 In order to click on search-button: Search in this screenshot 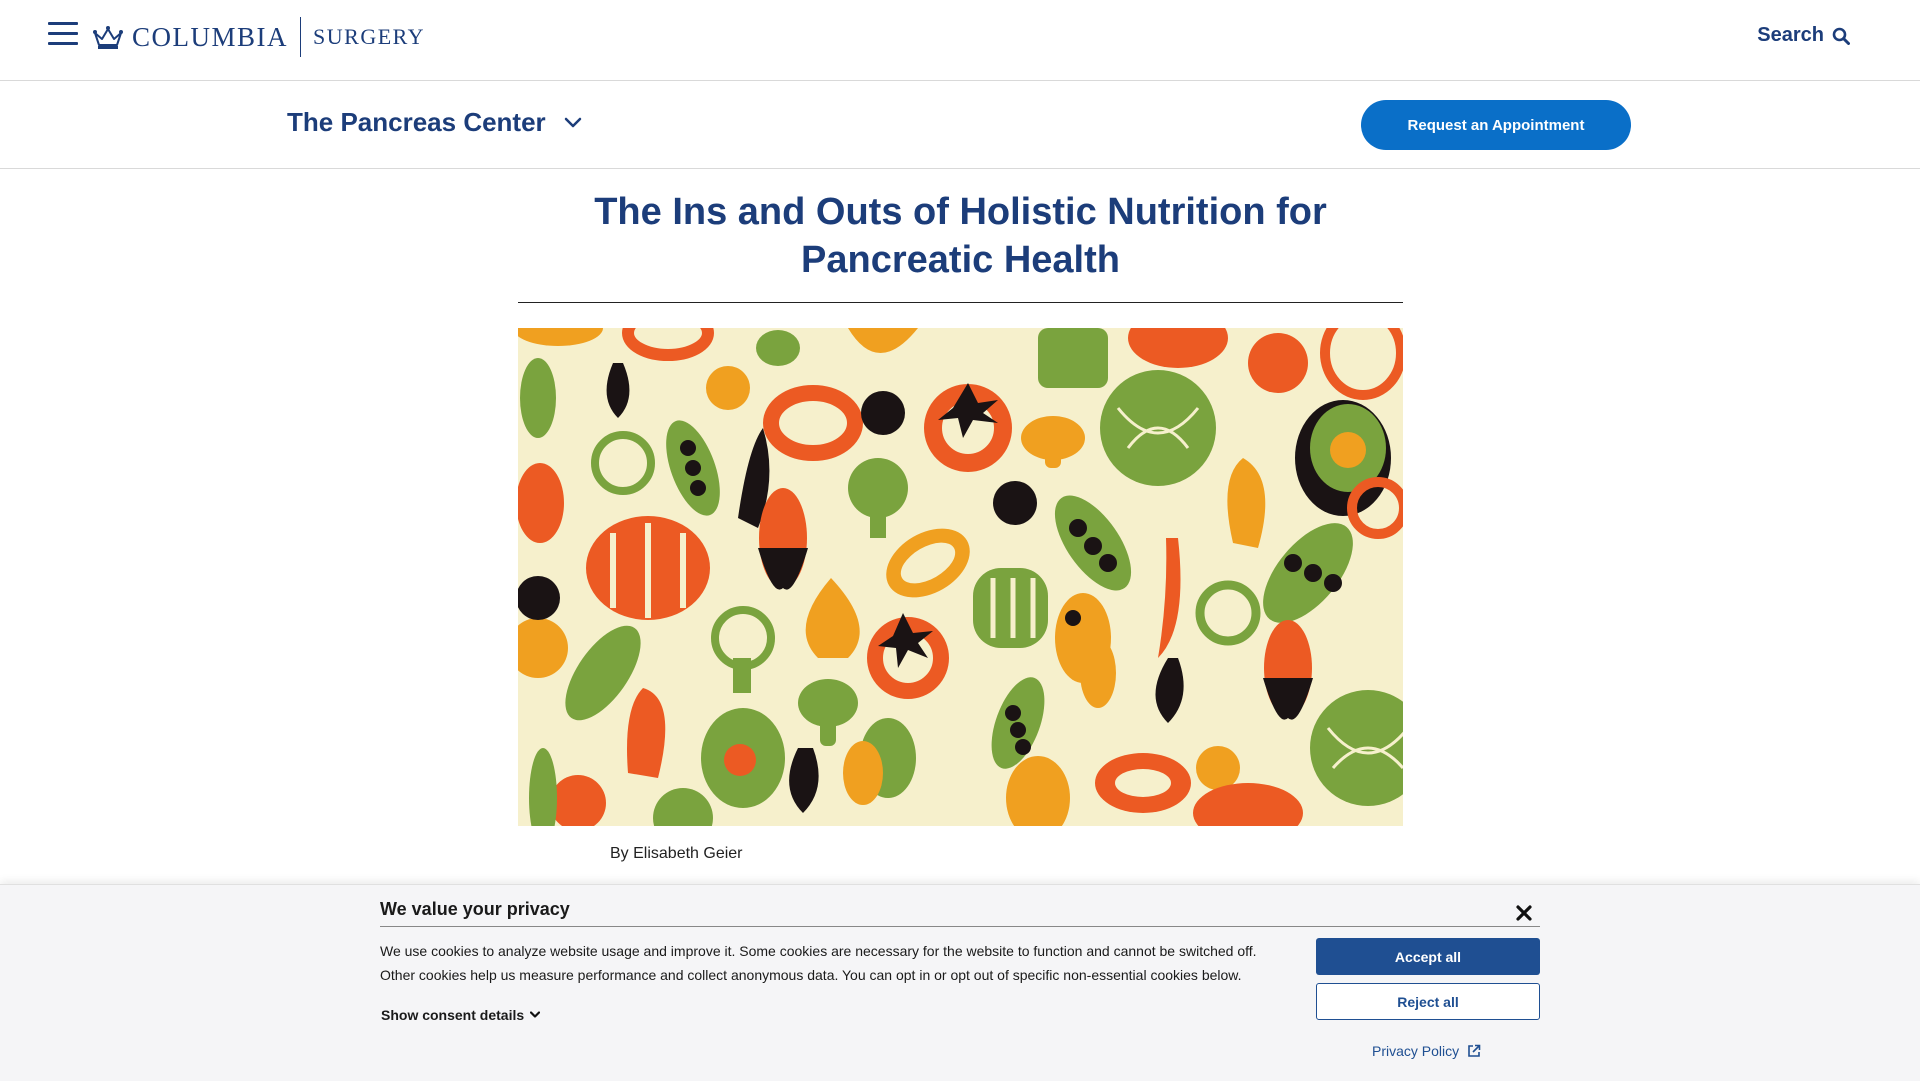, I will do `click(1803, 35)`.